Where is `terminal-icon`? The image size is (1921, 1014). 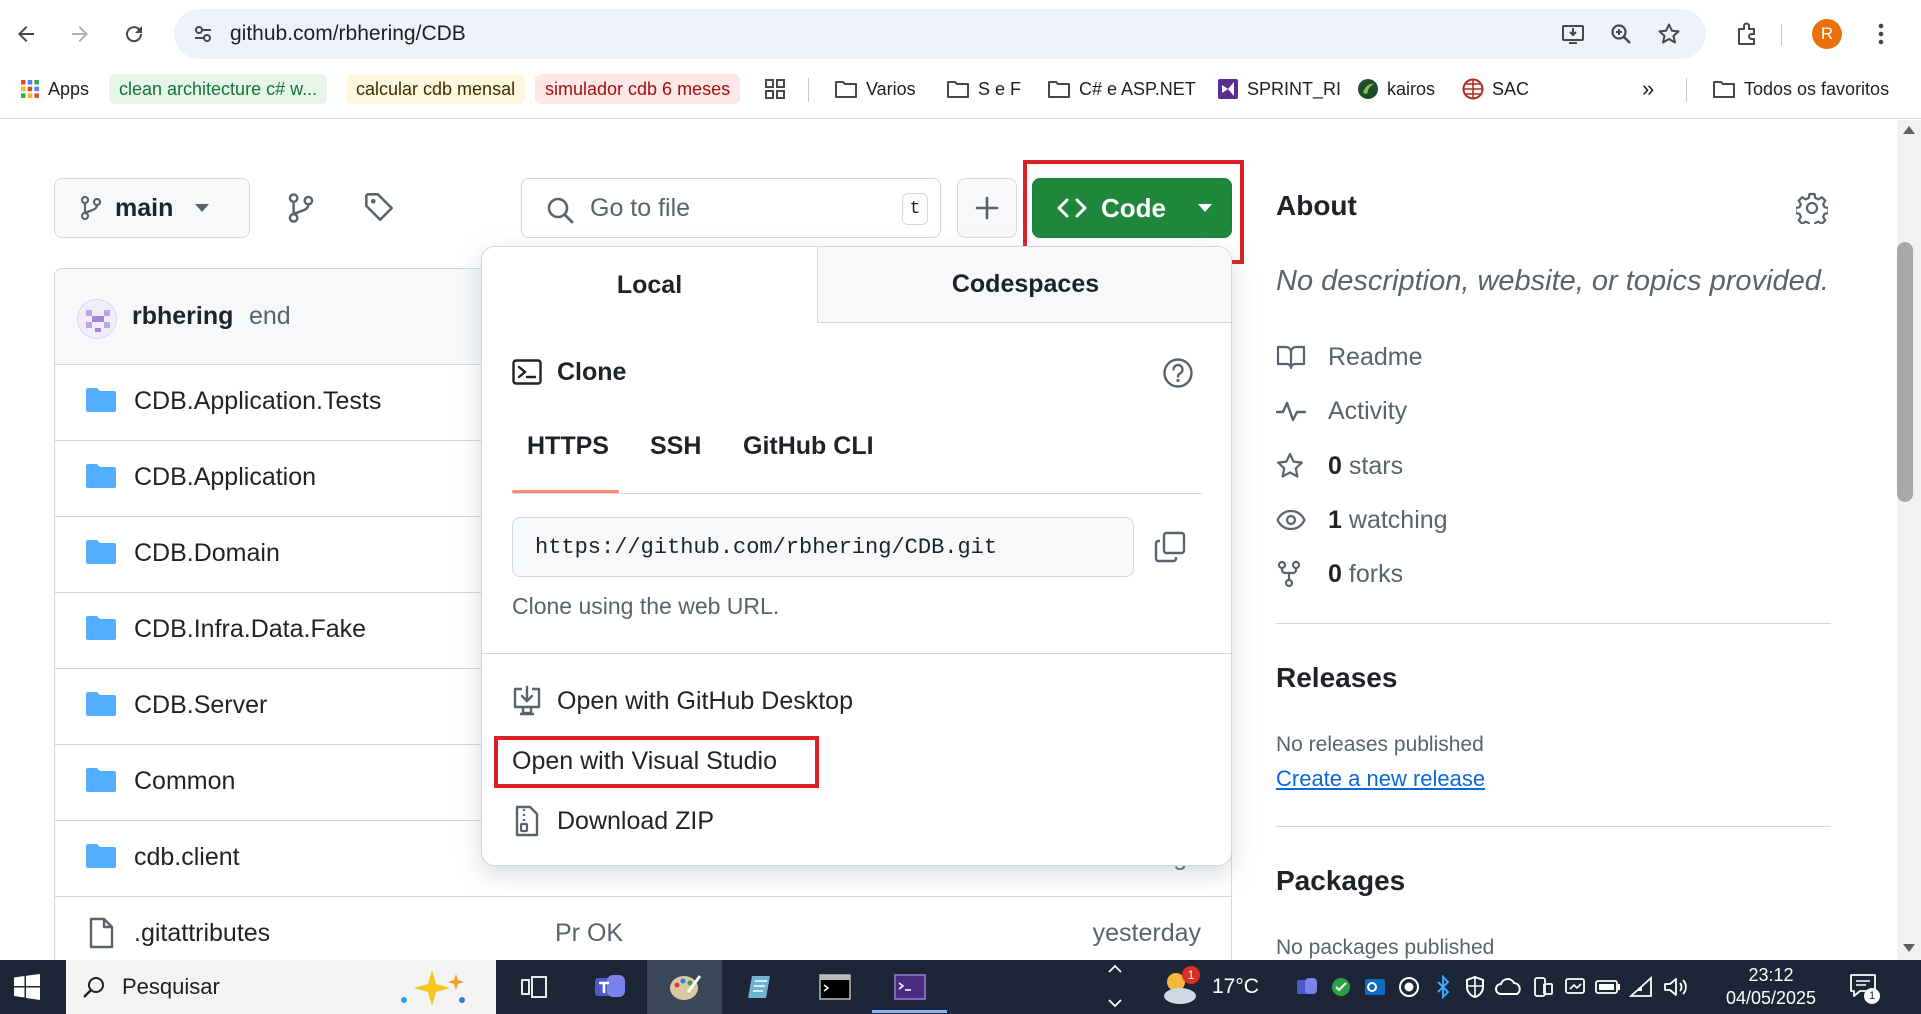
terminal-icon is located at coordinates (527, 372).